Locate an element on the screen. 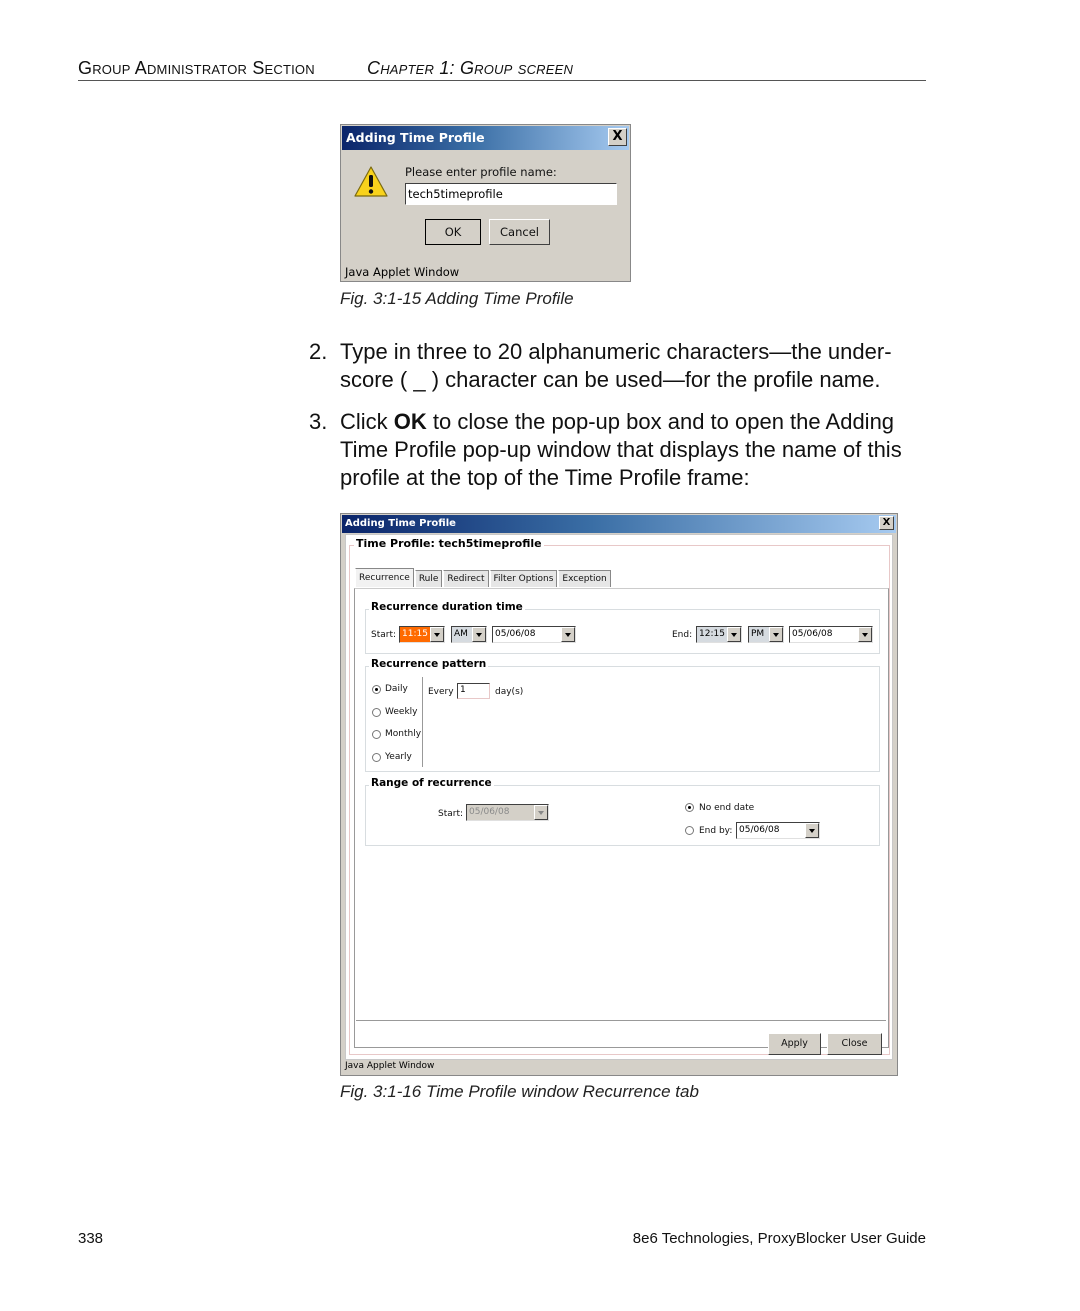 The image size is (1080, 1311). running-header: Group Administrator Section Chapter 1 is located at coordinates (502, 69).